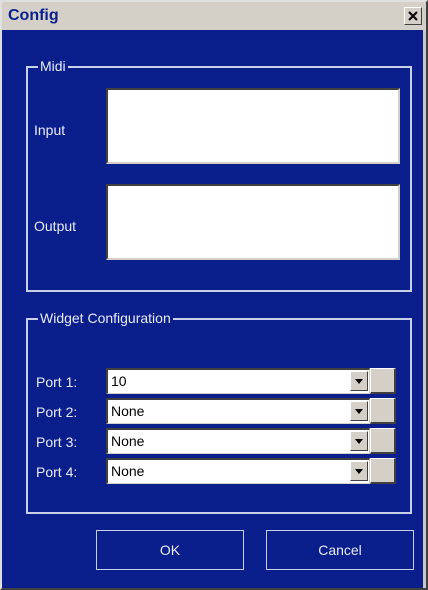  I want to click on port-4-value: None, so click(128, 471).